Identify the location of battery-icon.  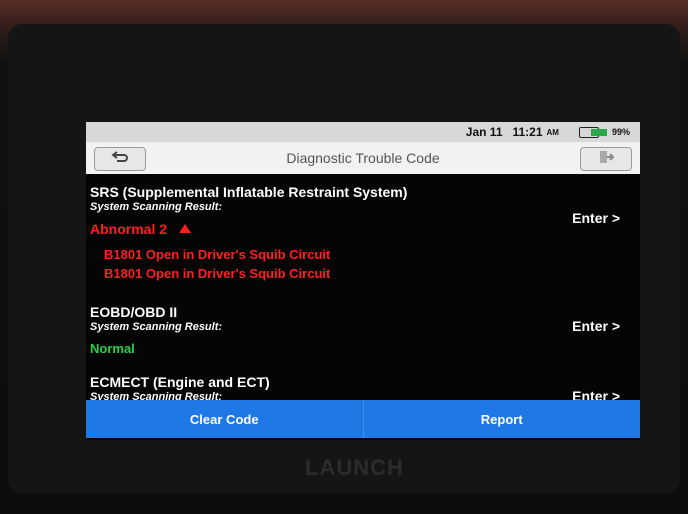
(588, 132).